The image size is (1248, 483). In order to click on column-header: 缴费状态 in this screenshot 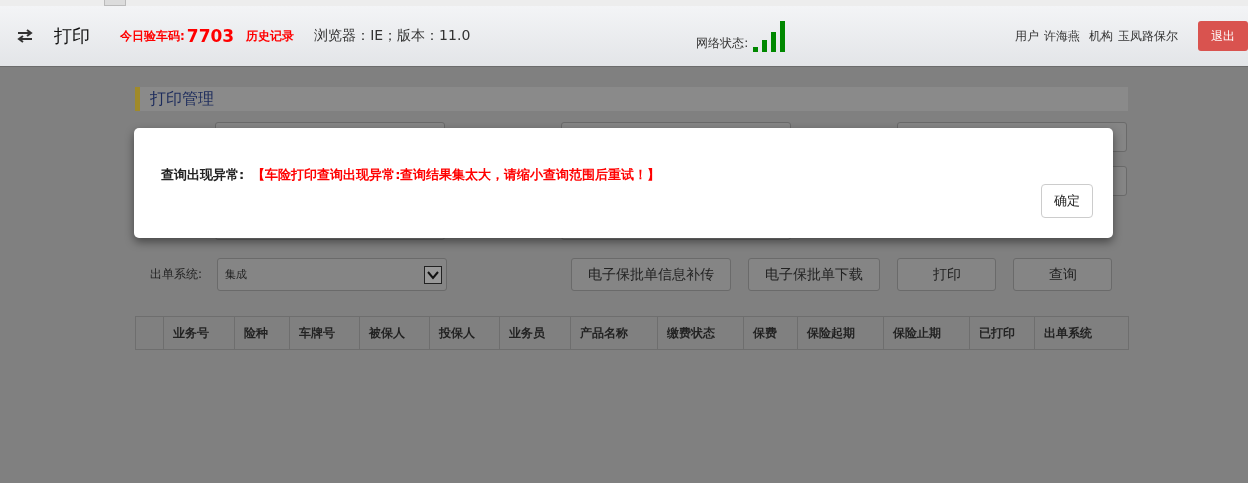, I will do `click(700, 333)`.